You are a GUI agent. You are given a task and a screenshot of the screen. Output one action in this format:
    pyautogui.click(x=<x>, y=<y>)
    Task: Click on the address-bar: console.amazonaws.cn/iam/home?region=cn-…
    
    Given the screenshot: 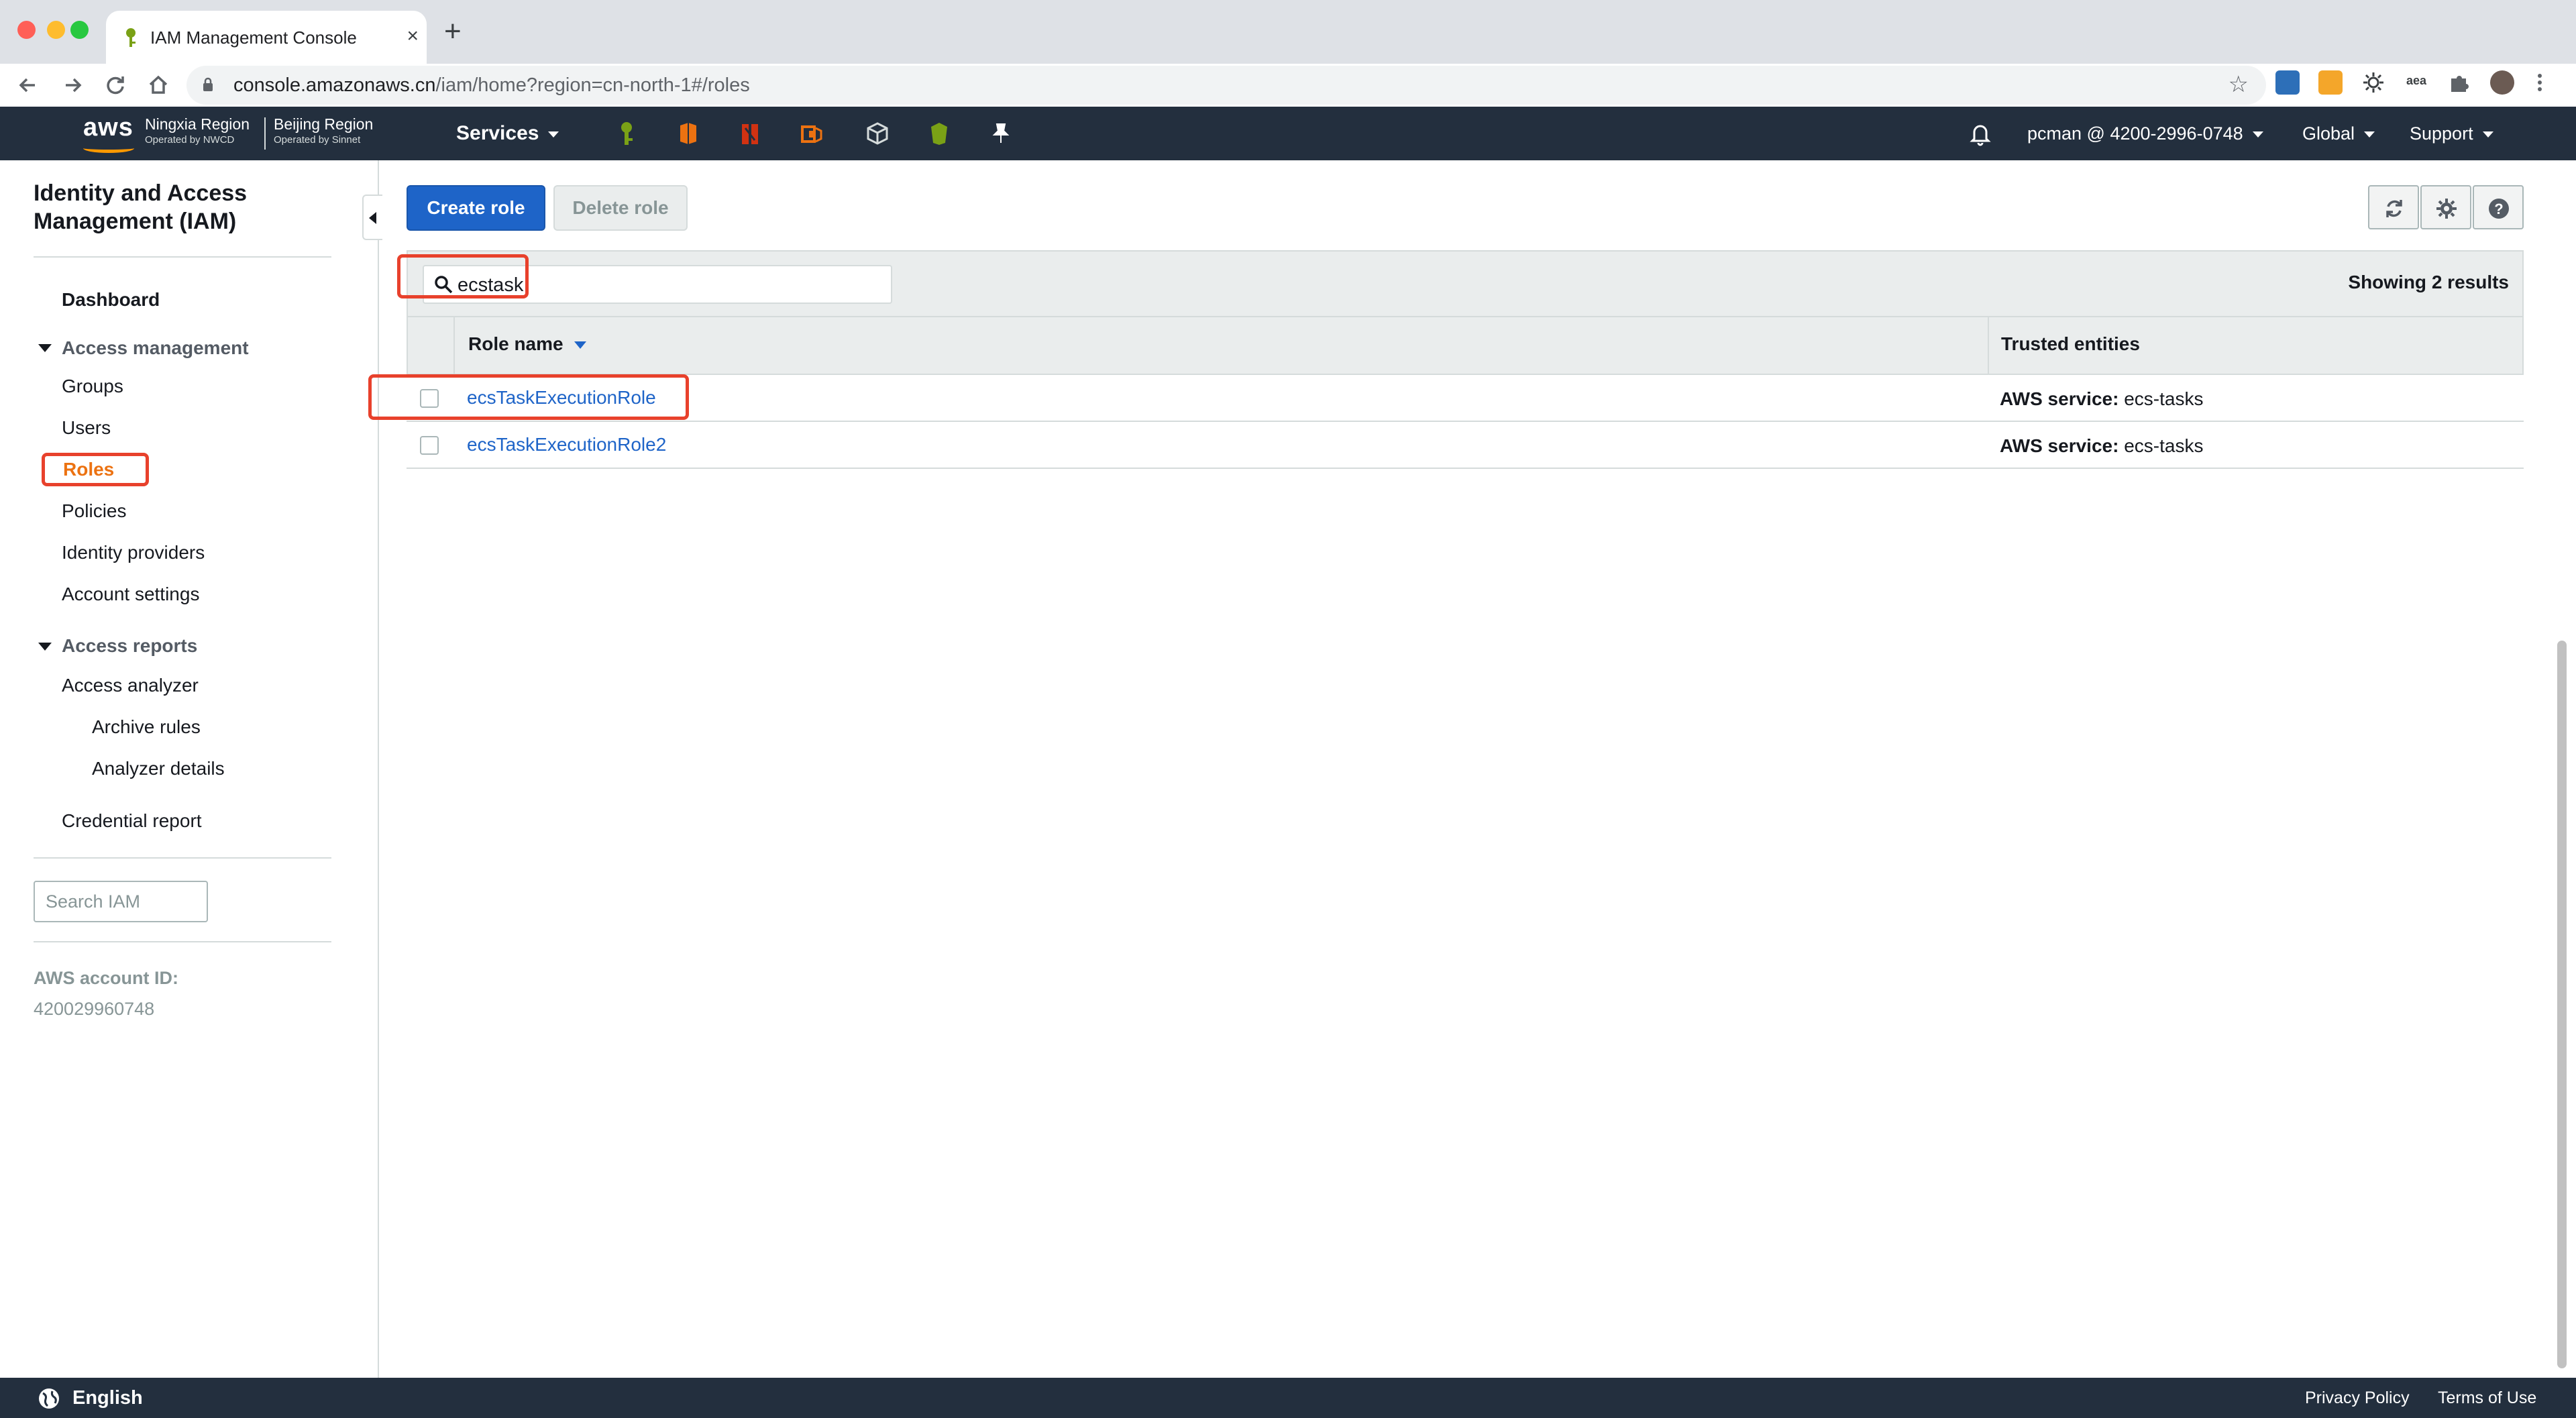 What is the action you would take?
    pyautogui.click(x=1226, y=85)
    